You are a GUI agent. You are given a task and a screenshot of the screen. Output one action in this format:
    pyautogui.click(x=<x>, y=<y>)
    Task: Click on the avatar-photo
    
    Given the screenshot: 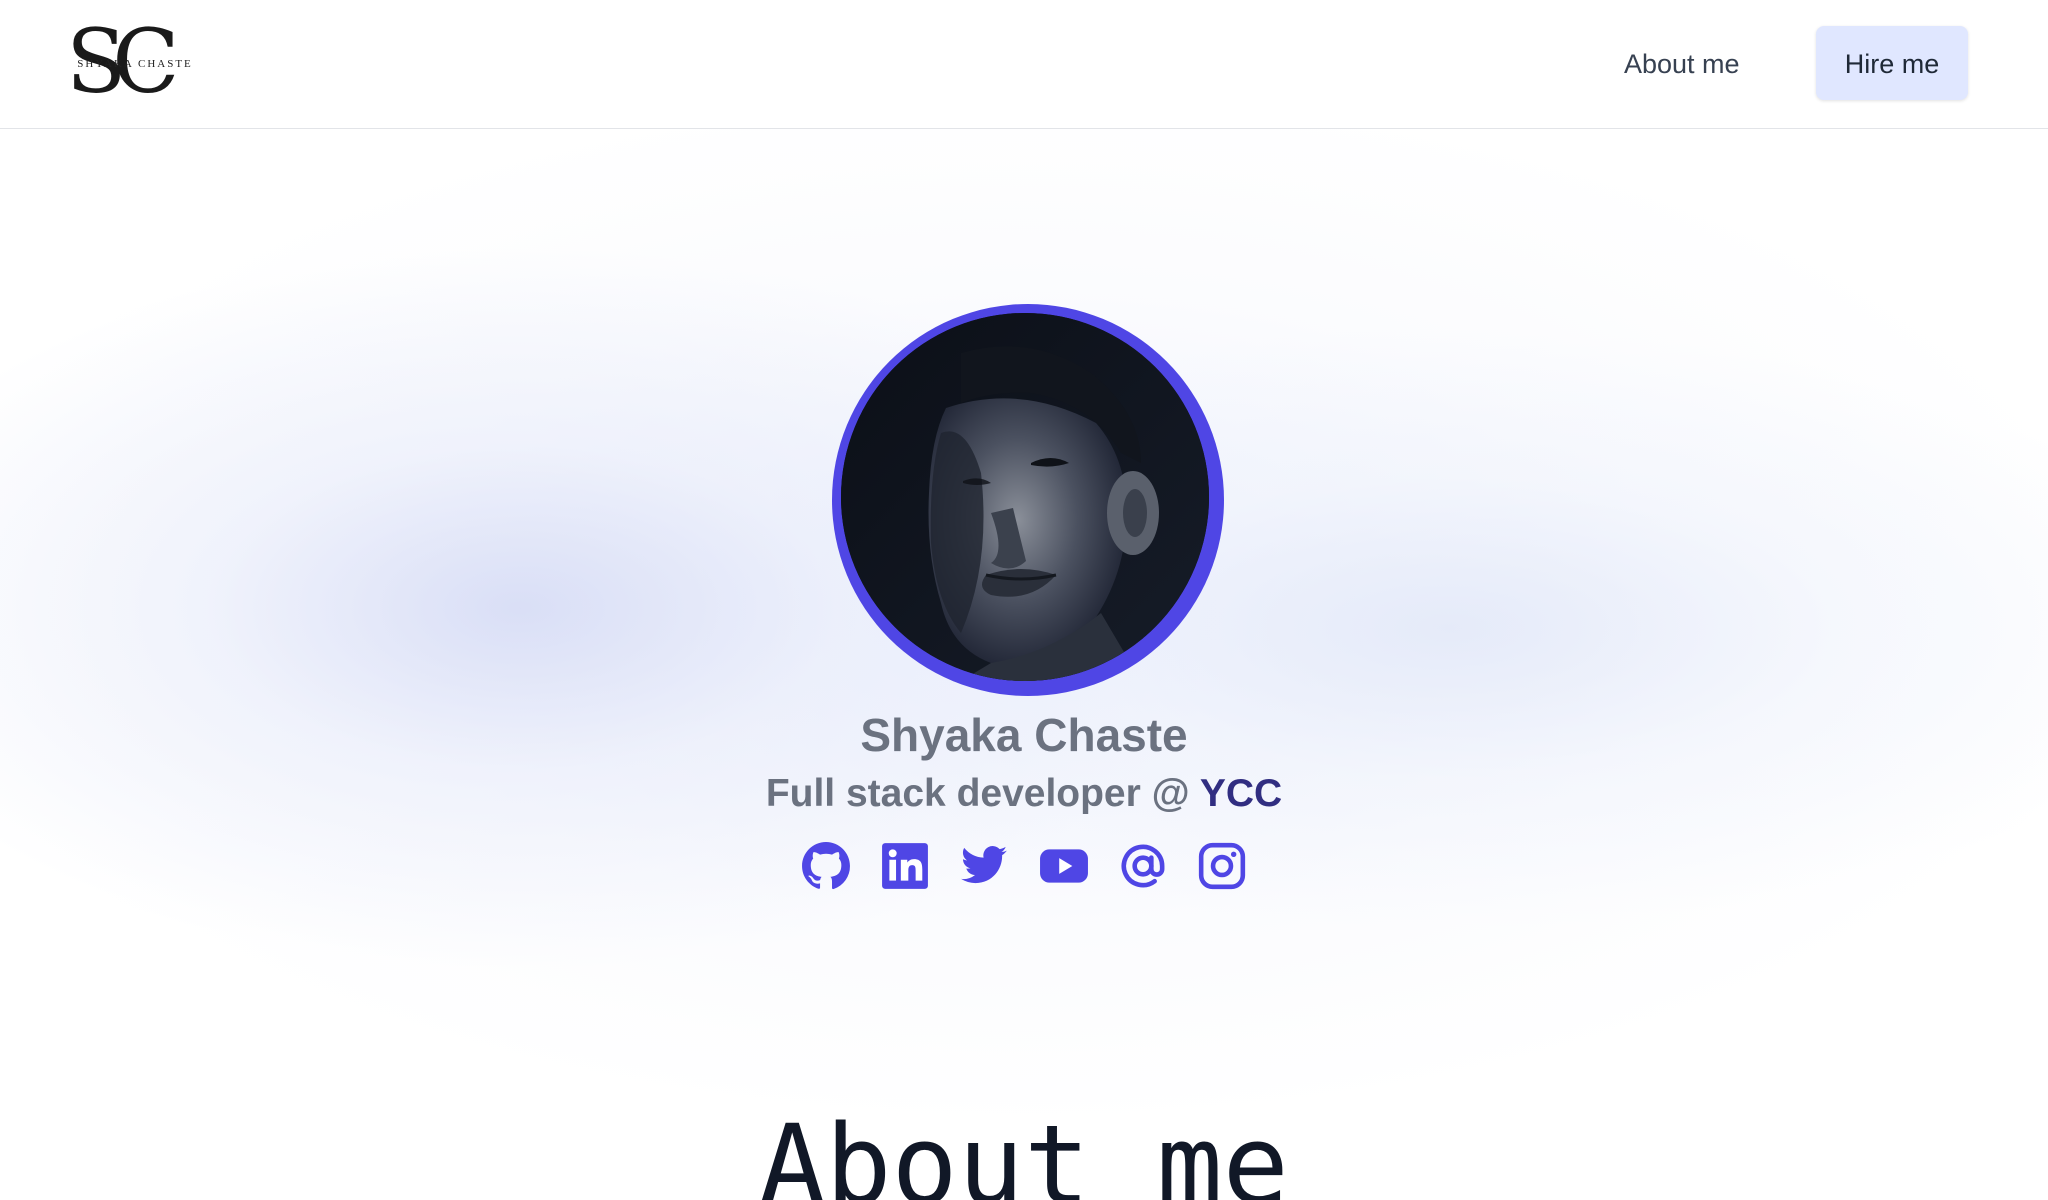 What is the action you would take?
    pyautogui.click(x=1025, y=497)
    